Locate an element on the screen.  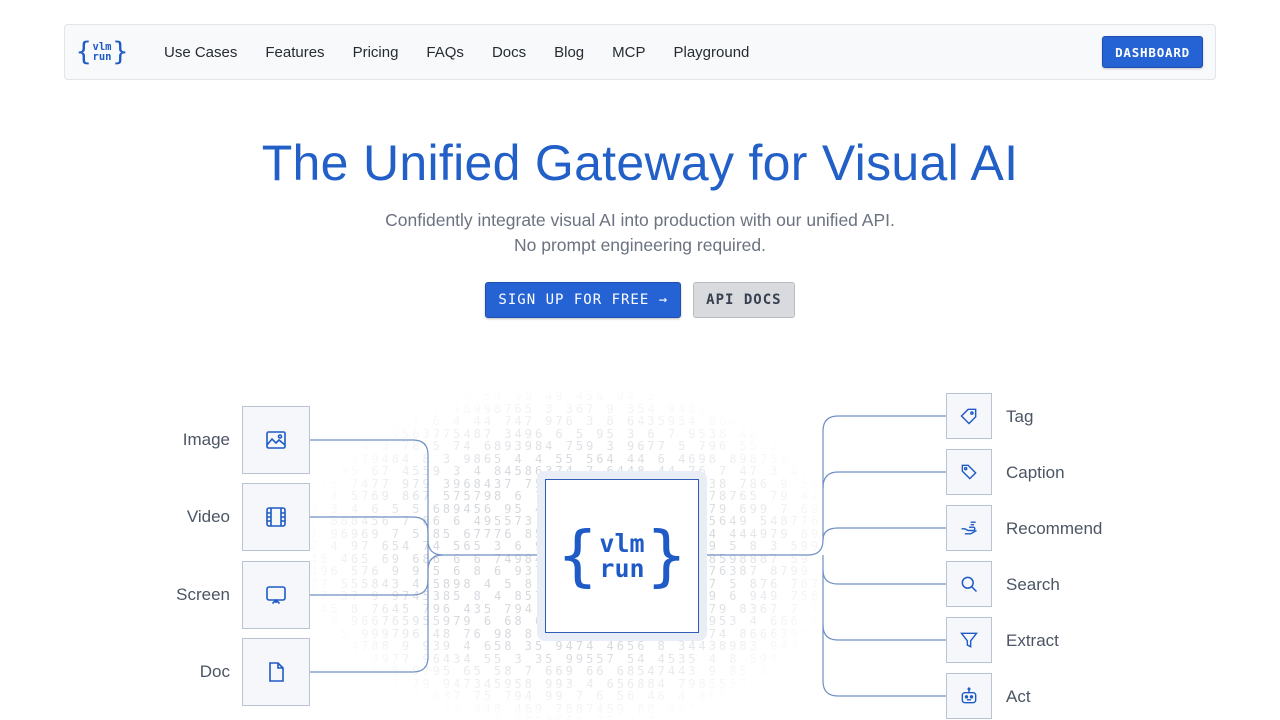
nav-link-pricing: Pricing is located at coordinates (376, 52).